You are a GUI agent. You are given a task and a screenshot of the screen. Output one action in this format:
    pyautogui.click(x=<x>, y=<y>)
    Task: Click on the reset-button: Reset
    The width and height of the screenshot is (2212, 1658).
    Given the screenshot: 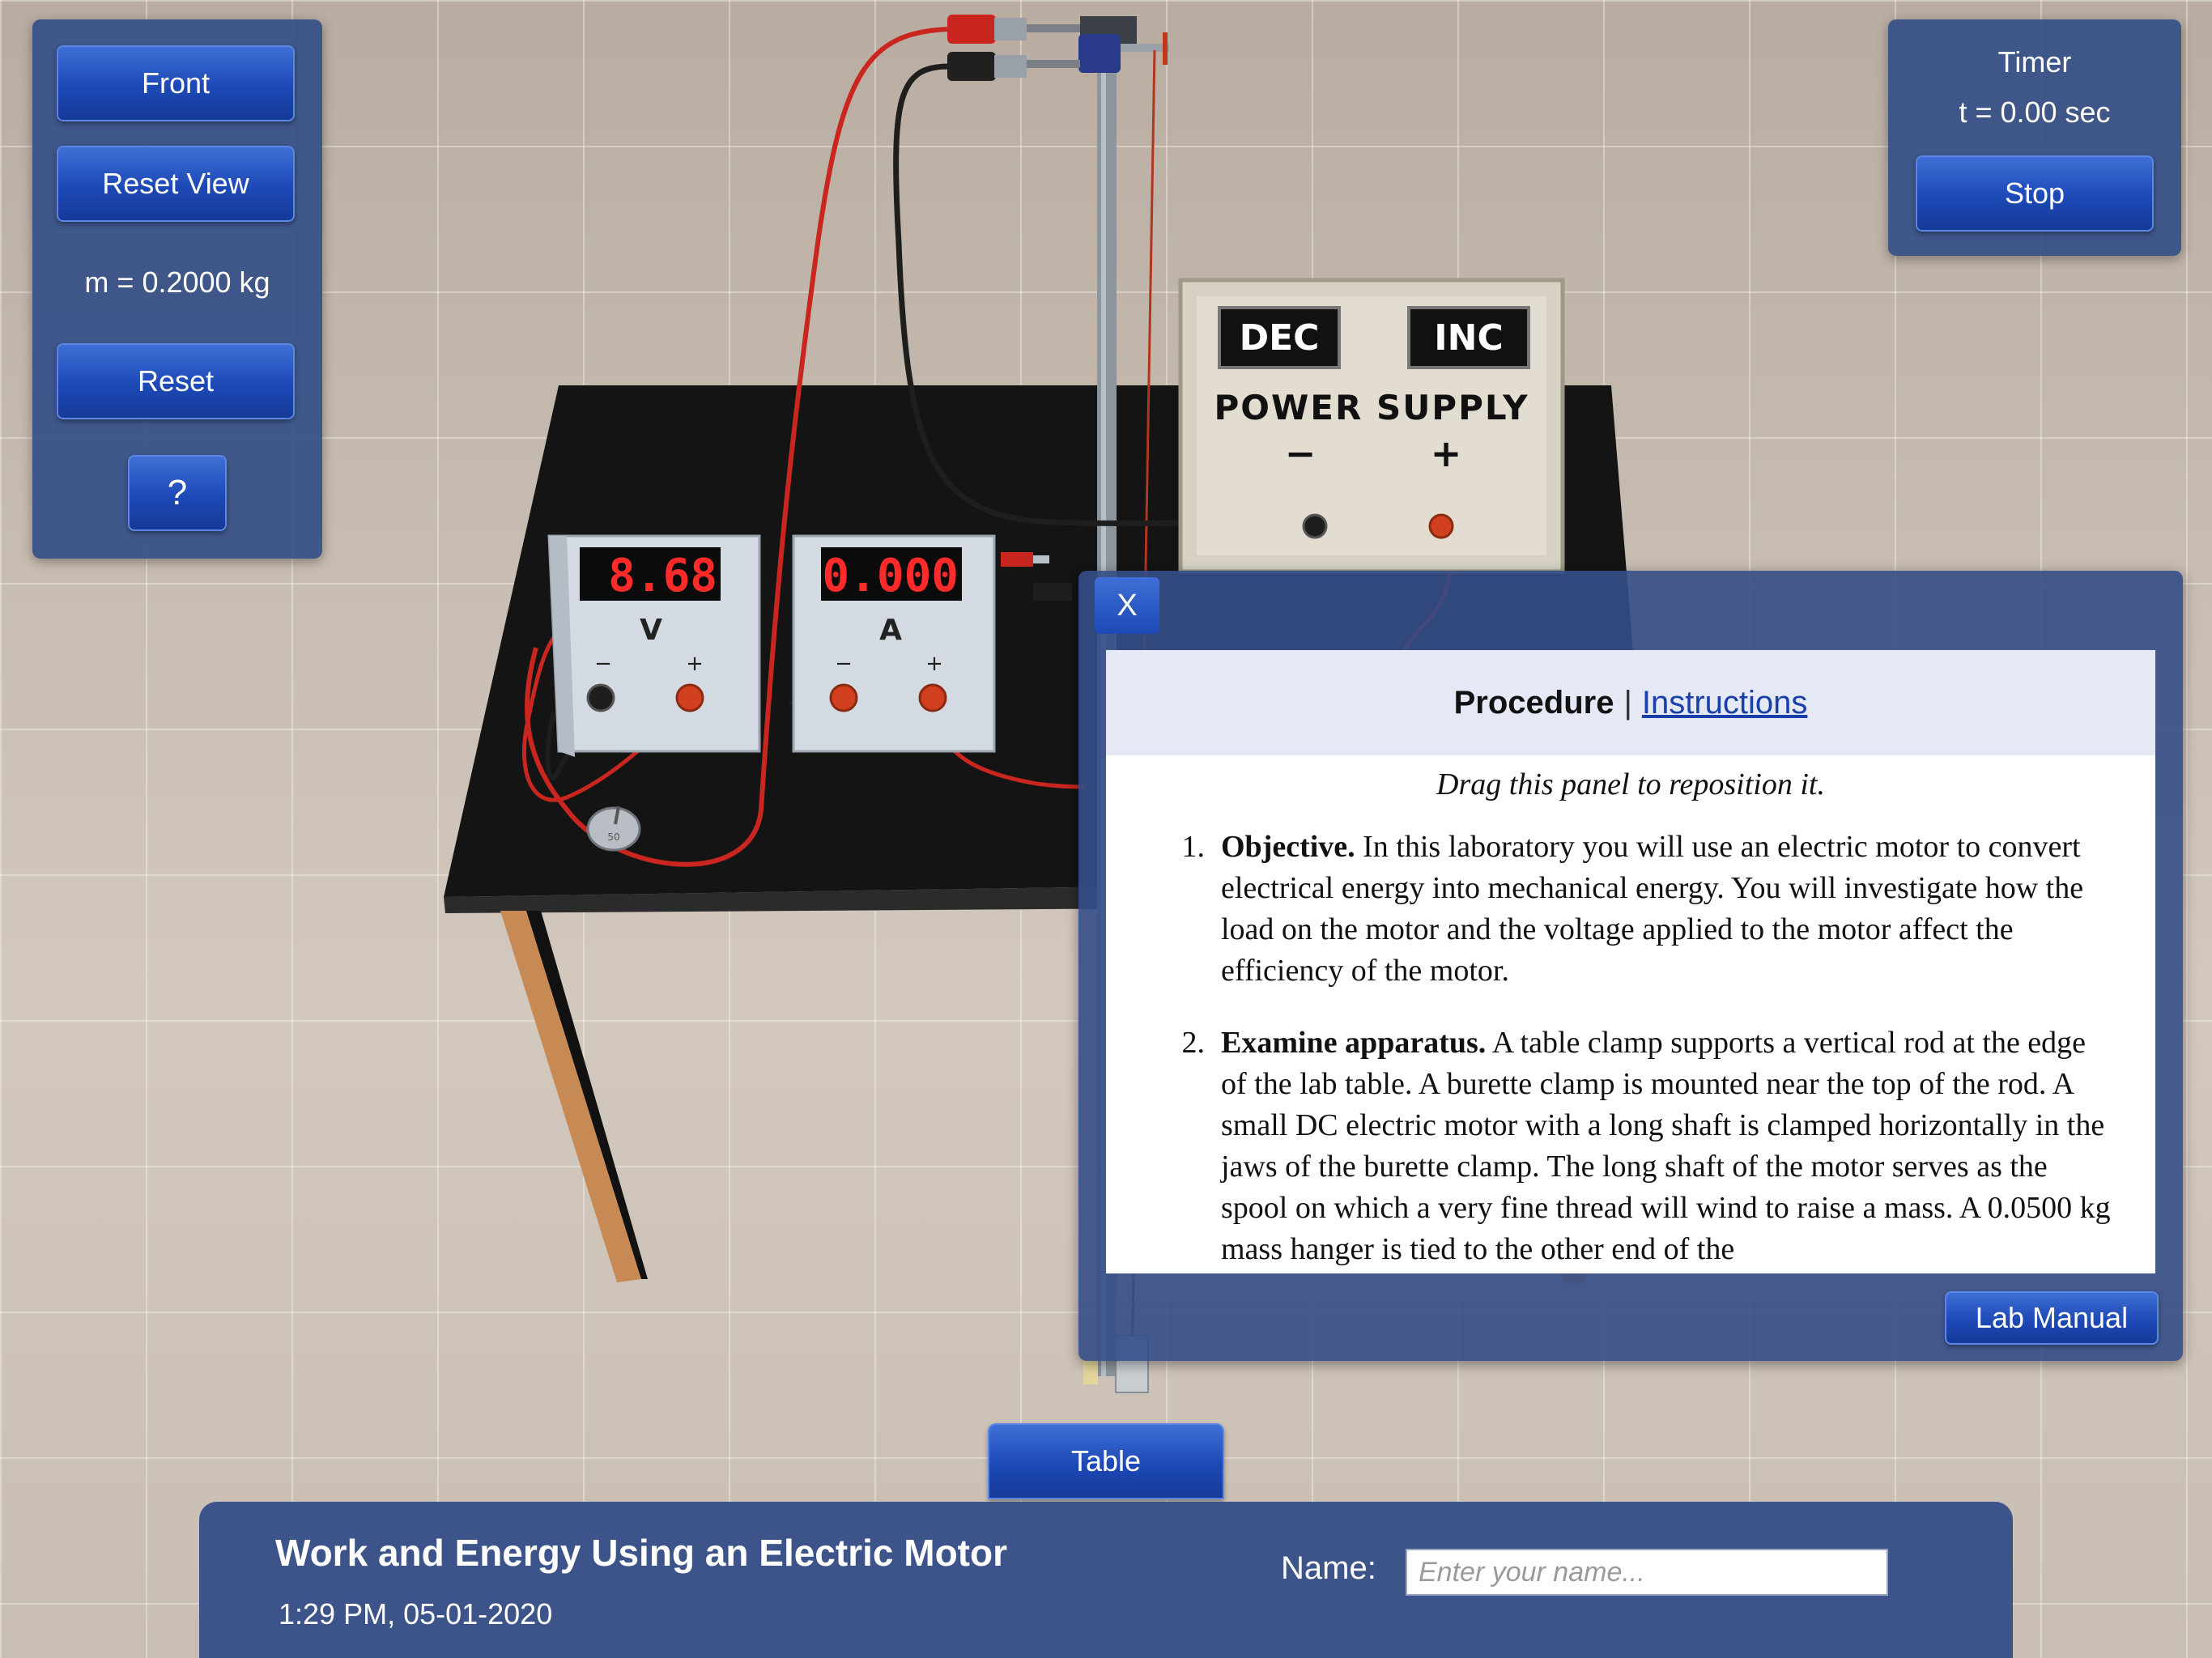 What is the action you would take?
    pyautogui.click(x=176, y=381)
    